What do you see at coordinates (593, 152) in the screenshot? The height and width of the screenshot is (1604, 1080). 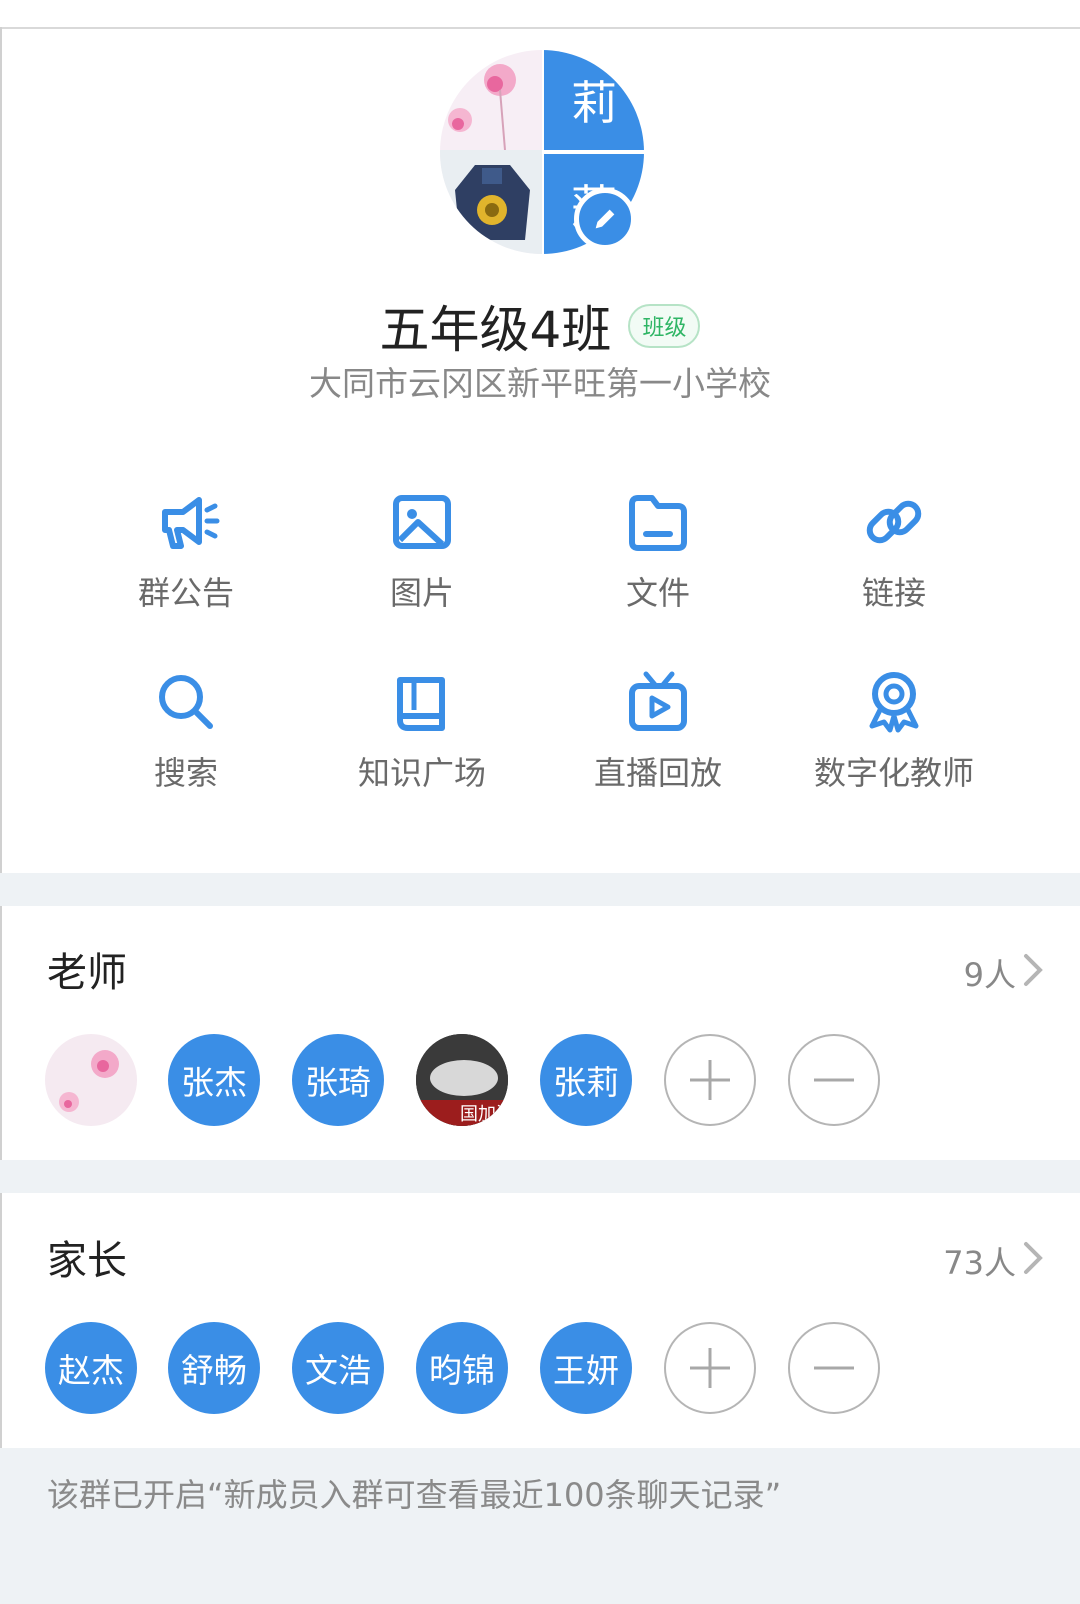 I see `avatar-divider` at bounding box center [593, 152].